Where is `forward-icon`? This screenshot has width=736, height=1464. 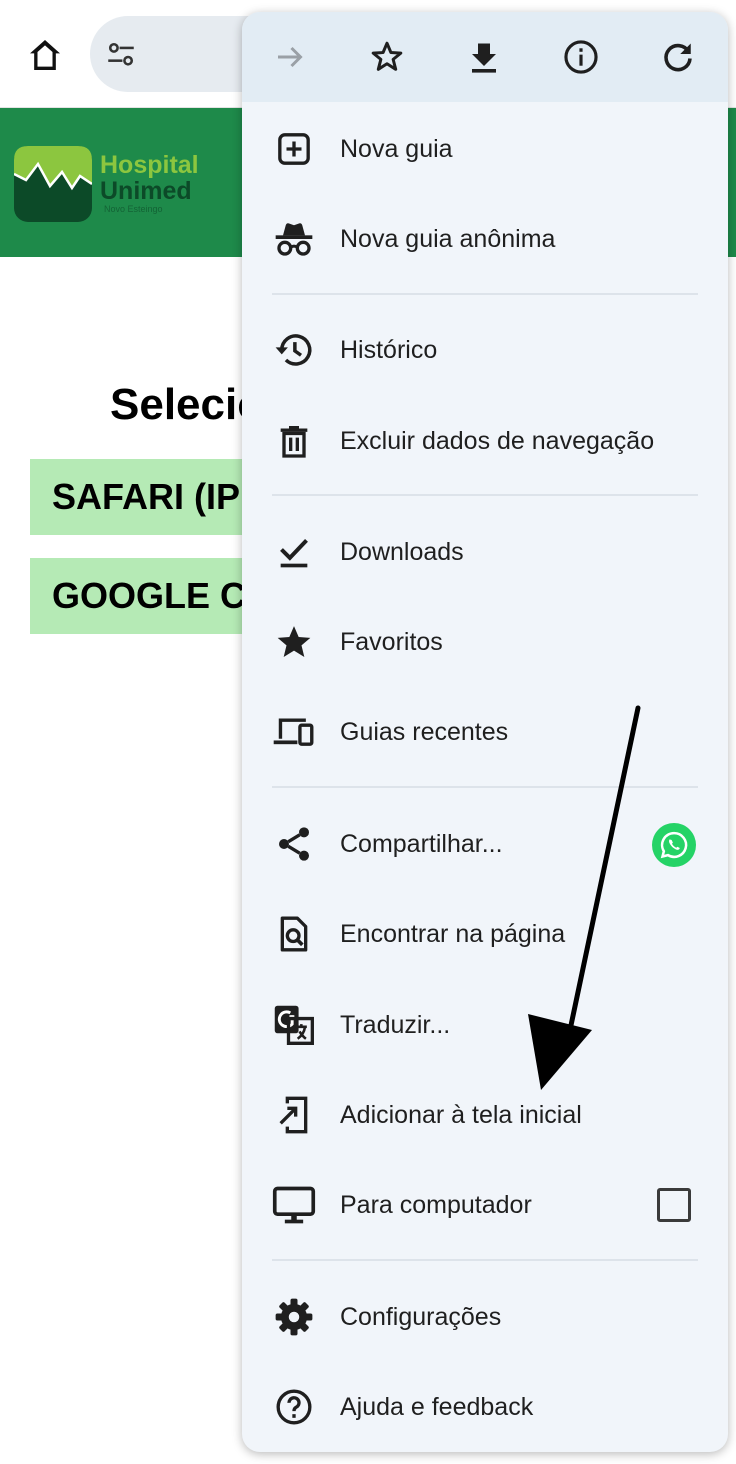 forward-icon is located at coordinates (290, 57).